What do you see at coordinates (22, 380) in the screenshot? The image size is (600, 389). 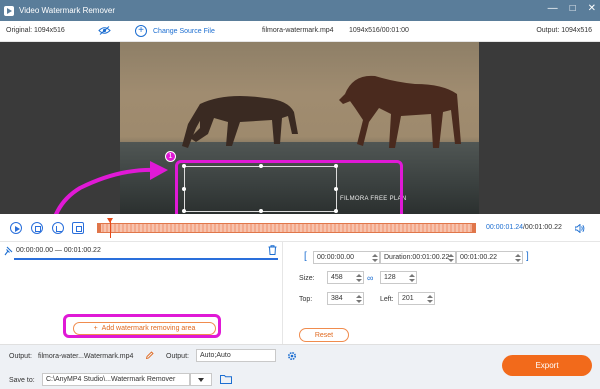 I see `save-to-label: Save to:` at bounding box center [22, 380].